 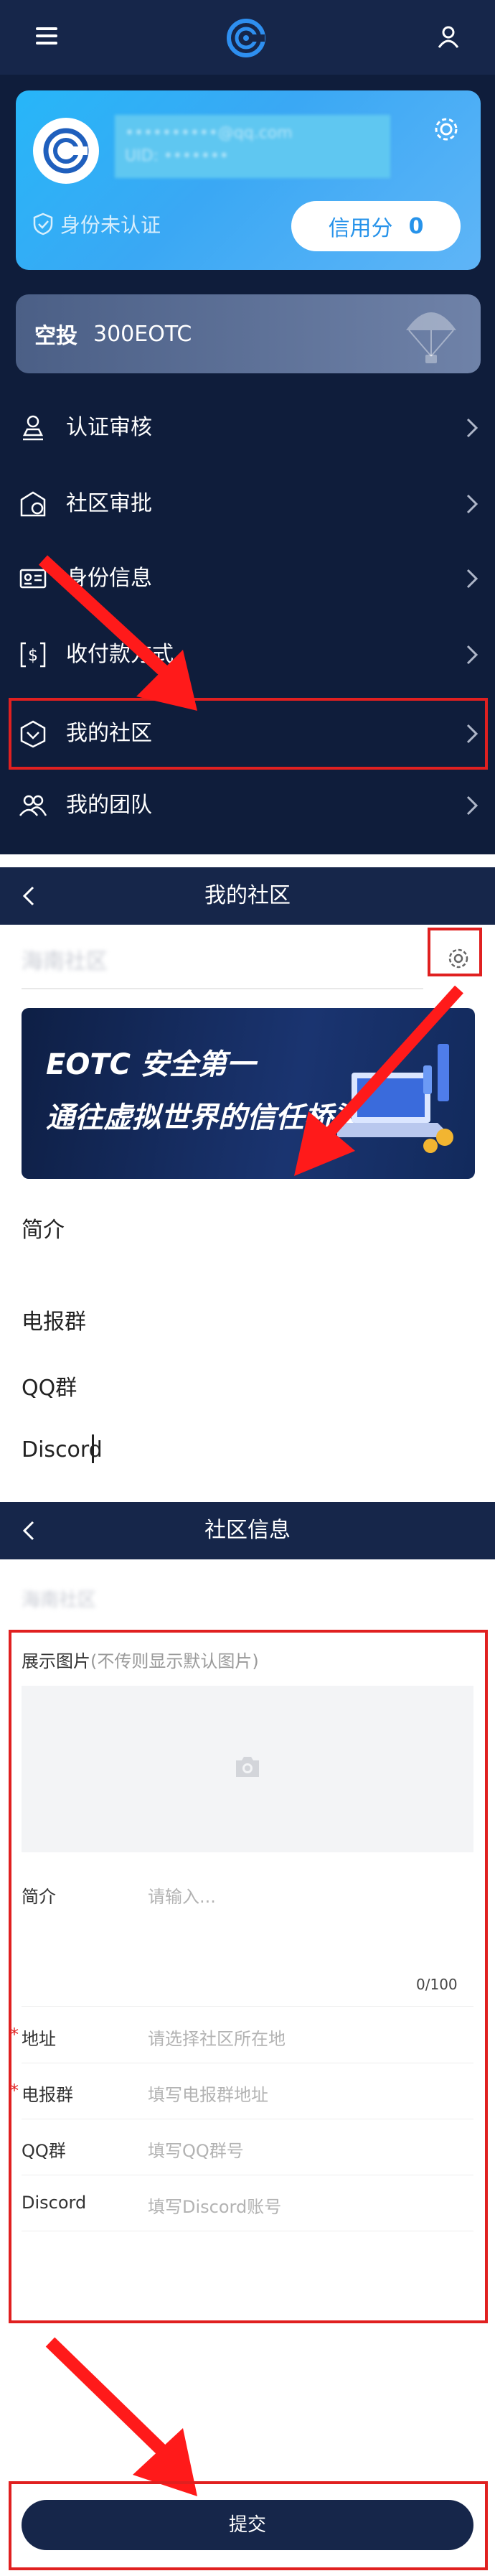 I want to click on credit-score-button: 信用分 0, so click(x=376, y=226).